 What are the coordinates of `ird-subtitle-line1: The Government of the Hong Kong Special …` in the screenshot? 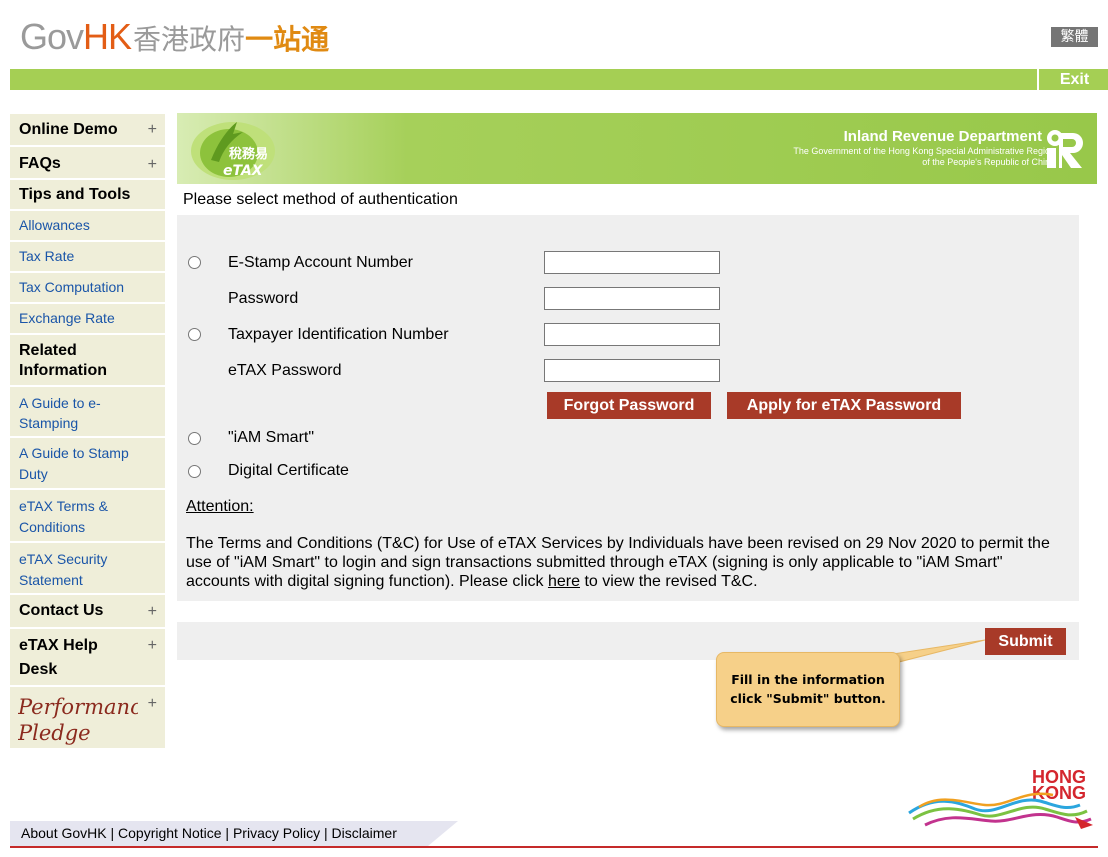 It's located at (924, 151).